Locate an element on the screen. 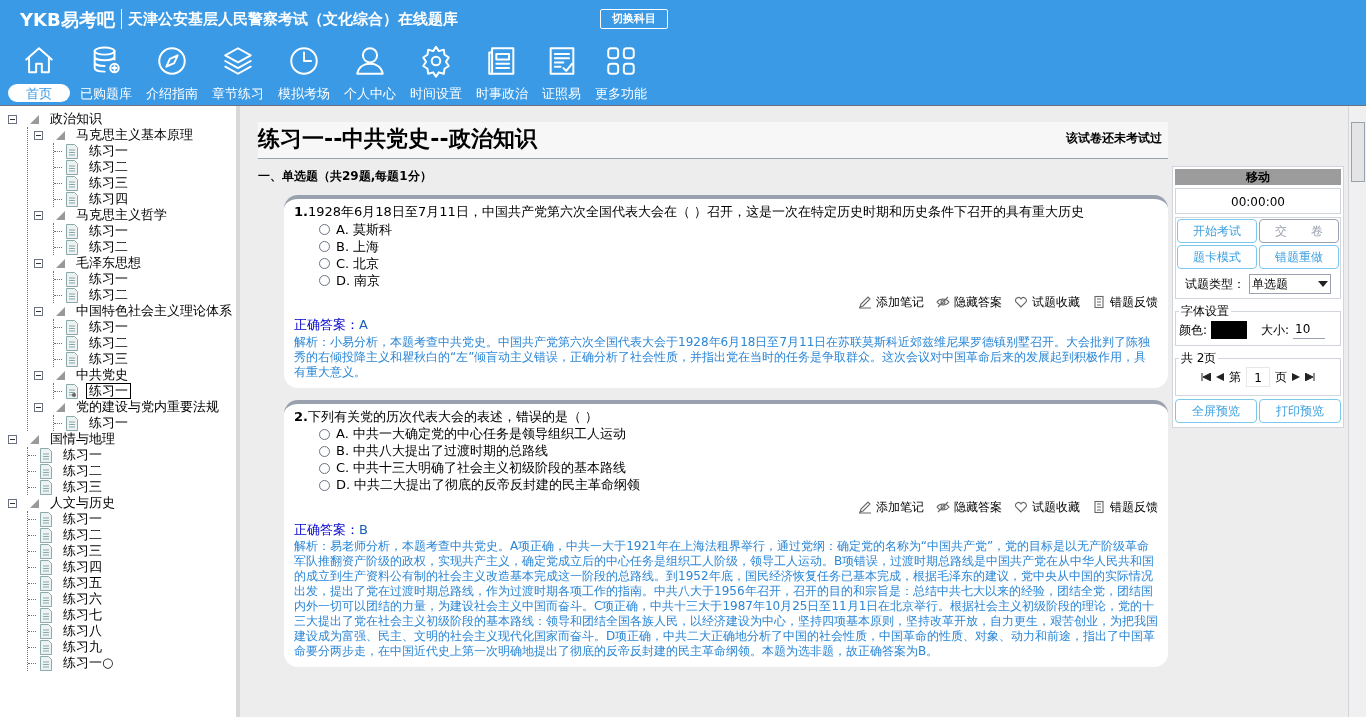 This screenshot has width=1366, height=717. tree-item: 练习一○ is located at coordinates (88, 663).